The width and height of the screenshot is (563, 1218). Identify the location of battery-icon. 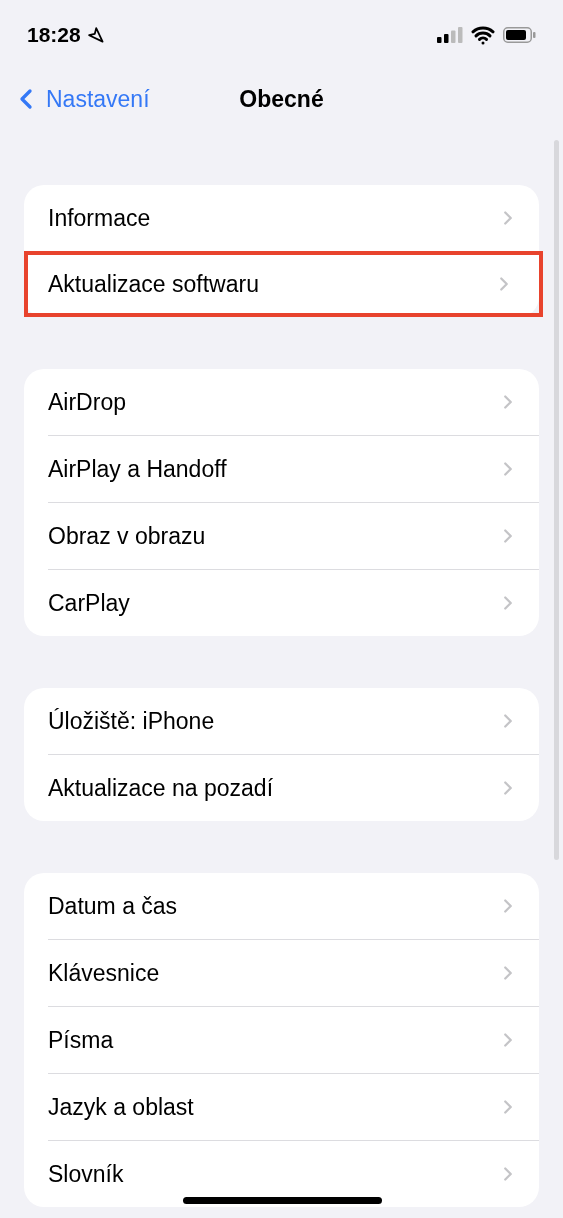
(519, 34).